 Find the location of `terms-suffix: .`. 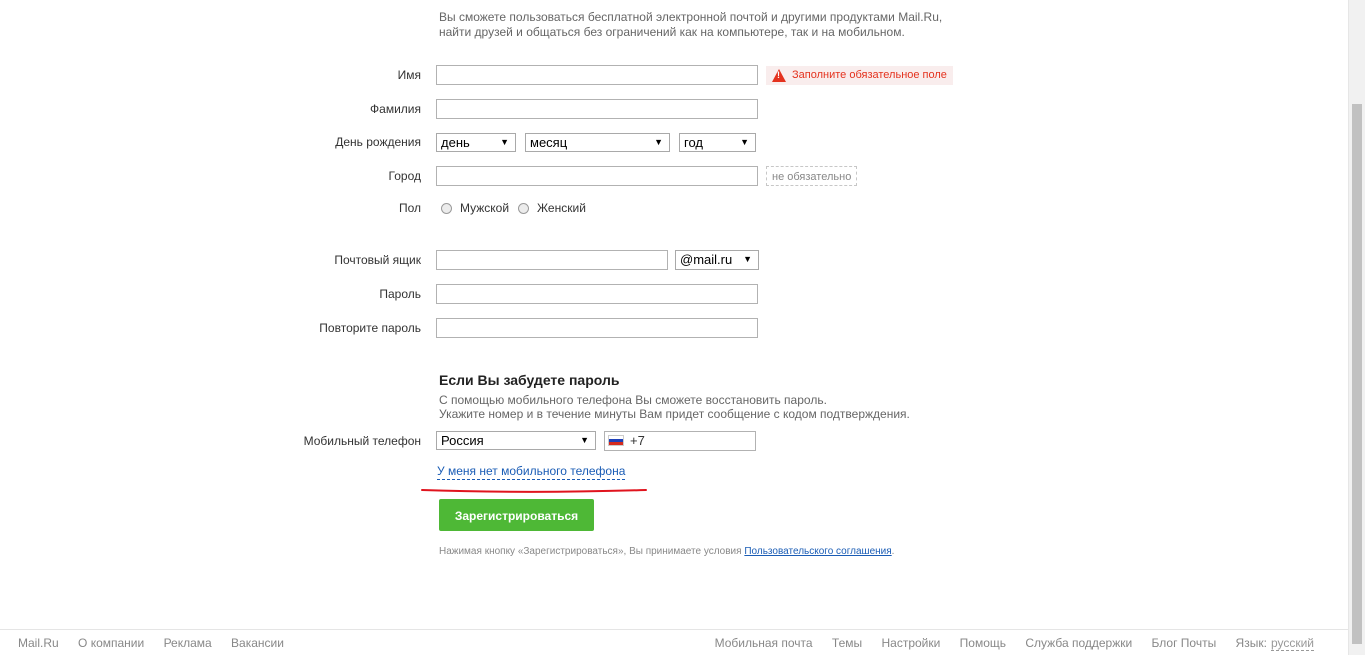

terms-suffix: . is located at coordinates (893, 551).